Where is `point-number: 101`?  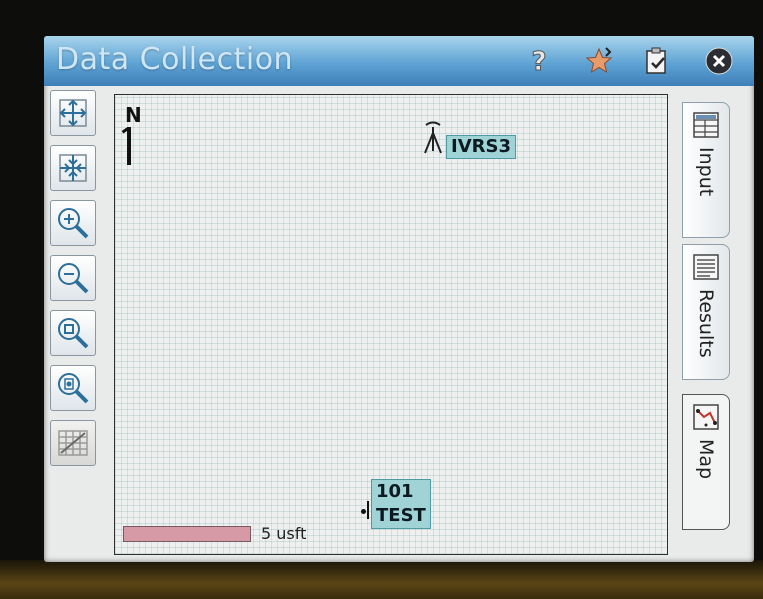
point-number: 101 is located at coordinates (395, 491).